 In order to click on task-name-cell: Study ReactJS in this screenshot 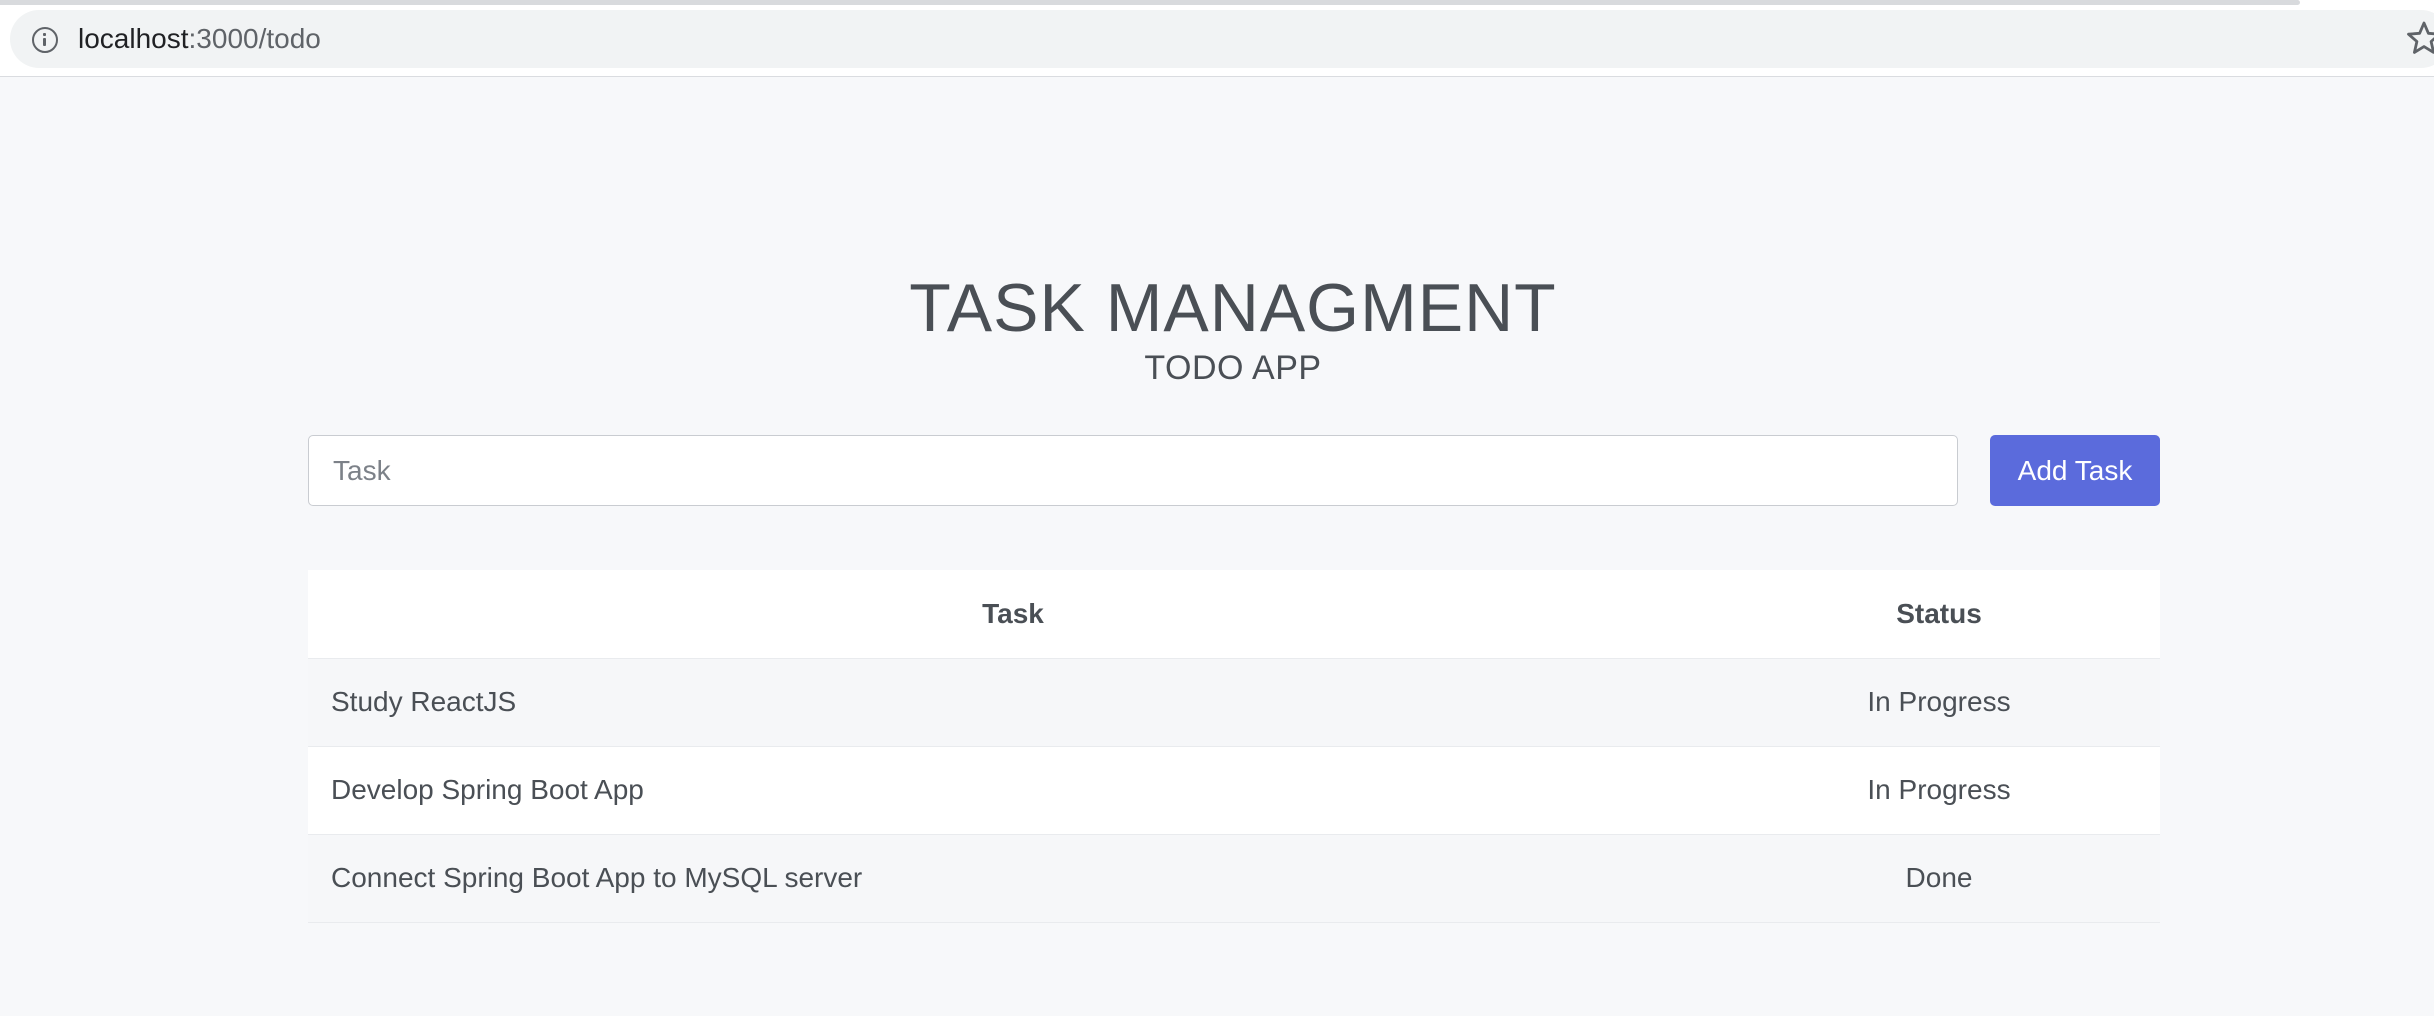, I will do `click(1013, 702)`.